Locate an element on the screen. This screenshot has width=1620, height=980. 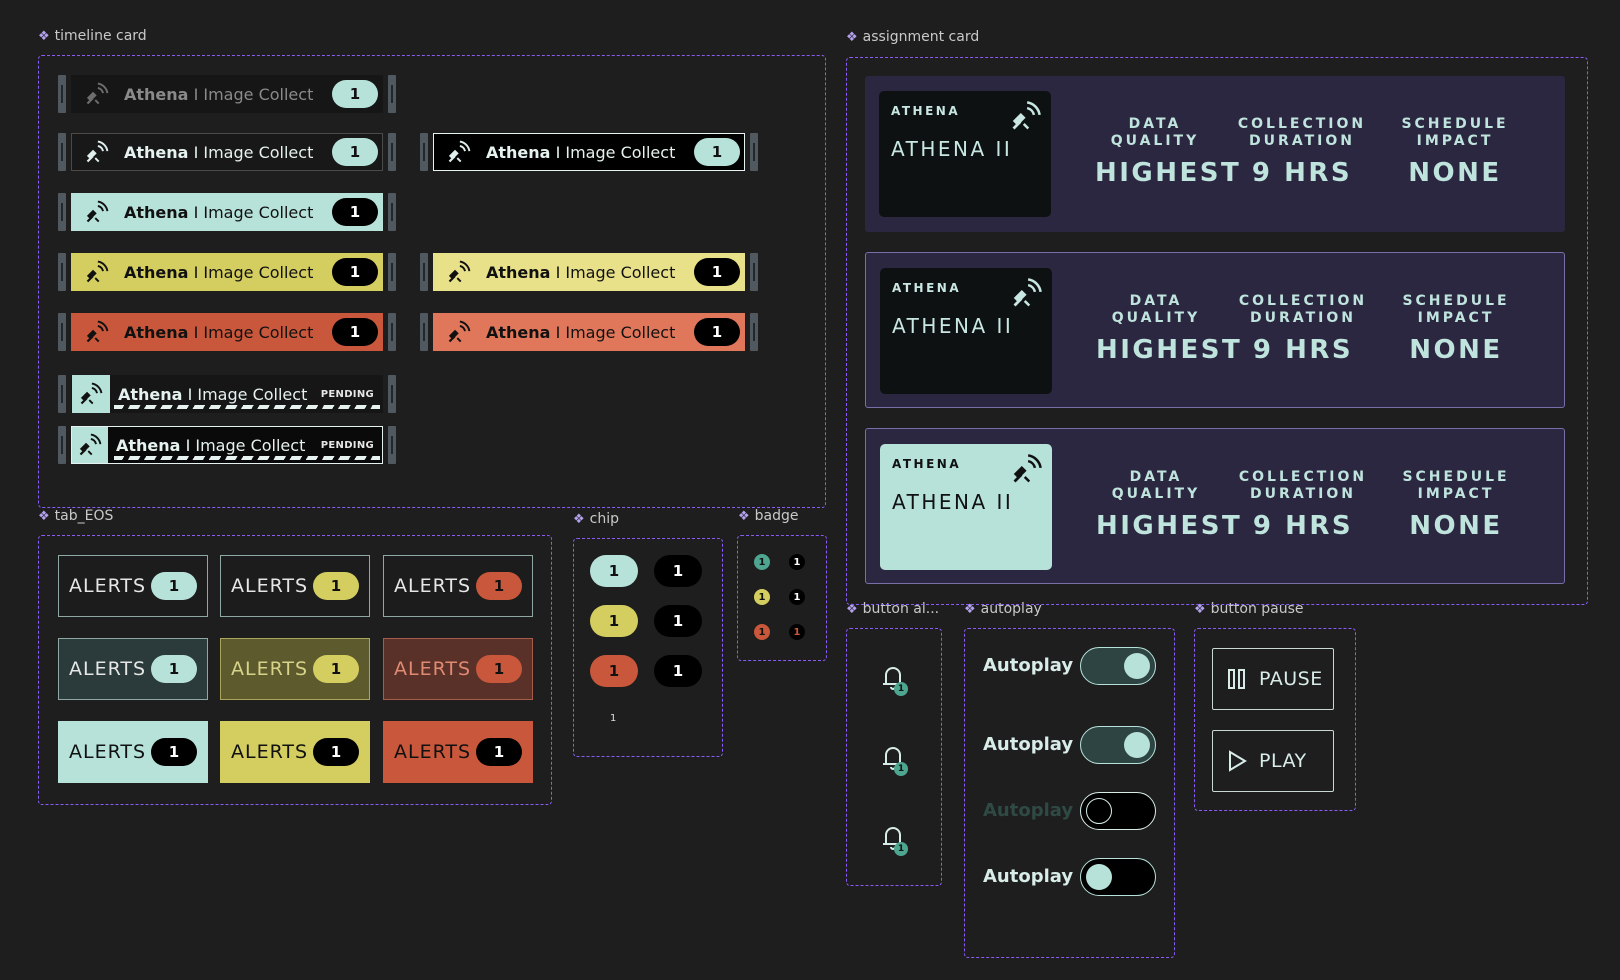
play-button: PLAY is located at coordinates (1273, 761).